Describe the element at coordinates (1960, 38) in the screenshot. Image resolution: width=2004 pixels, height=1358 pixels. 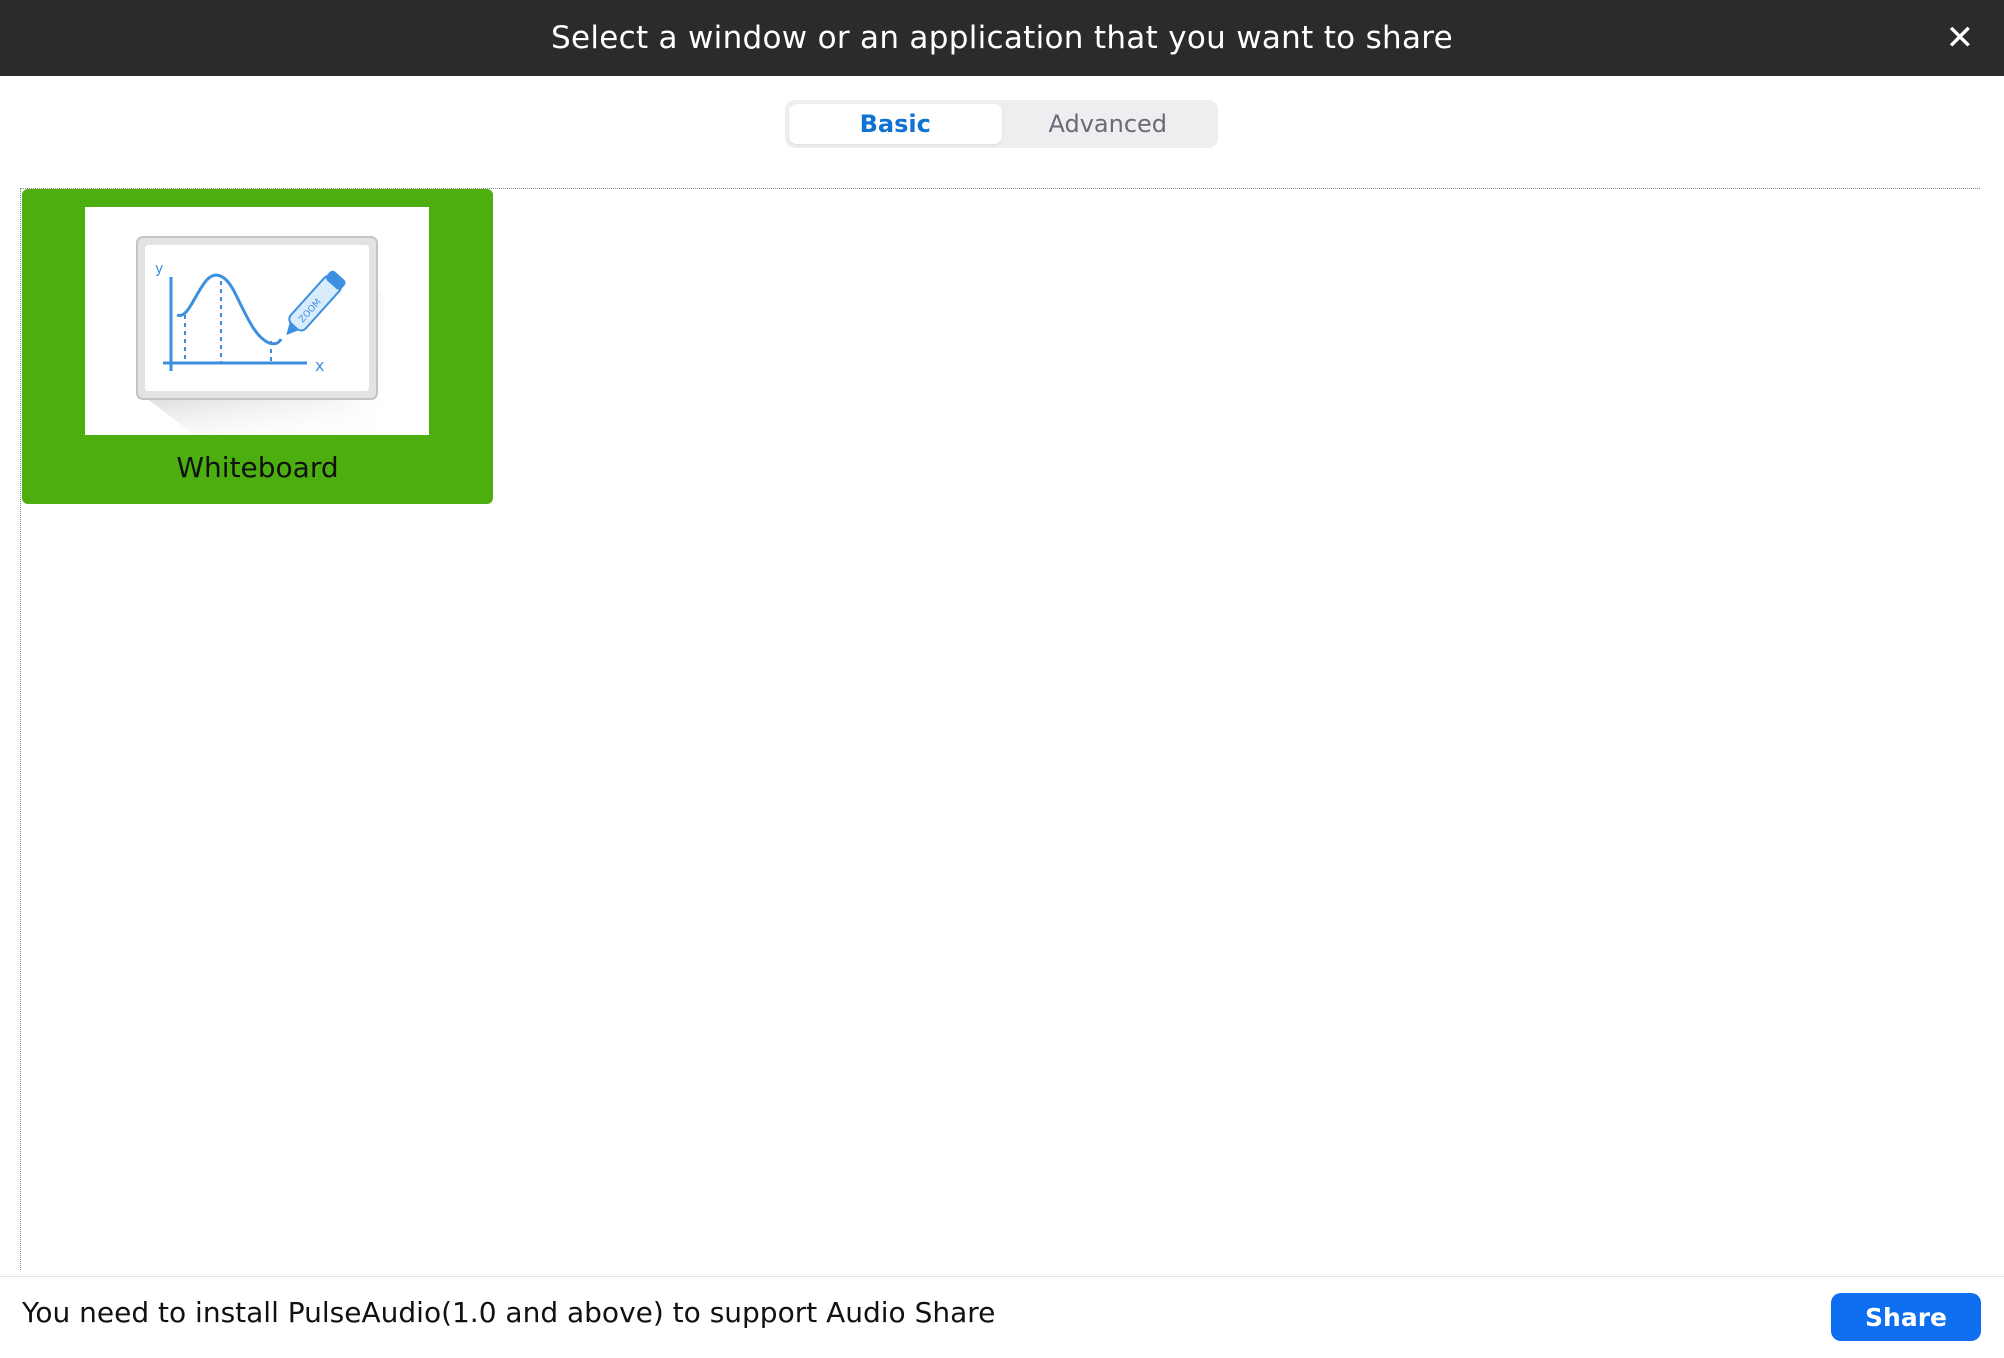
I see `close-icon: ✕` at that location.